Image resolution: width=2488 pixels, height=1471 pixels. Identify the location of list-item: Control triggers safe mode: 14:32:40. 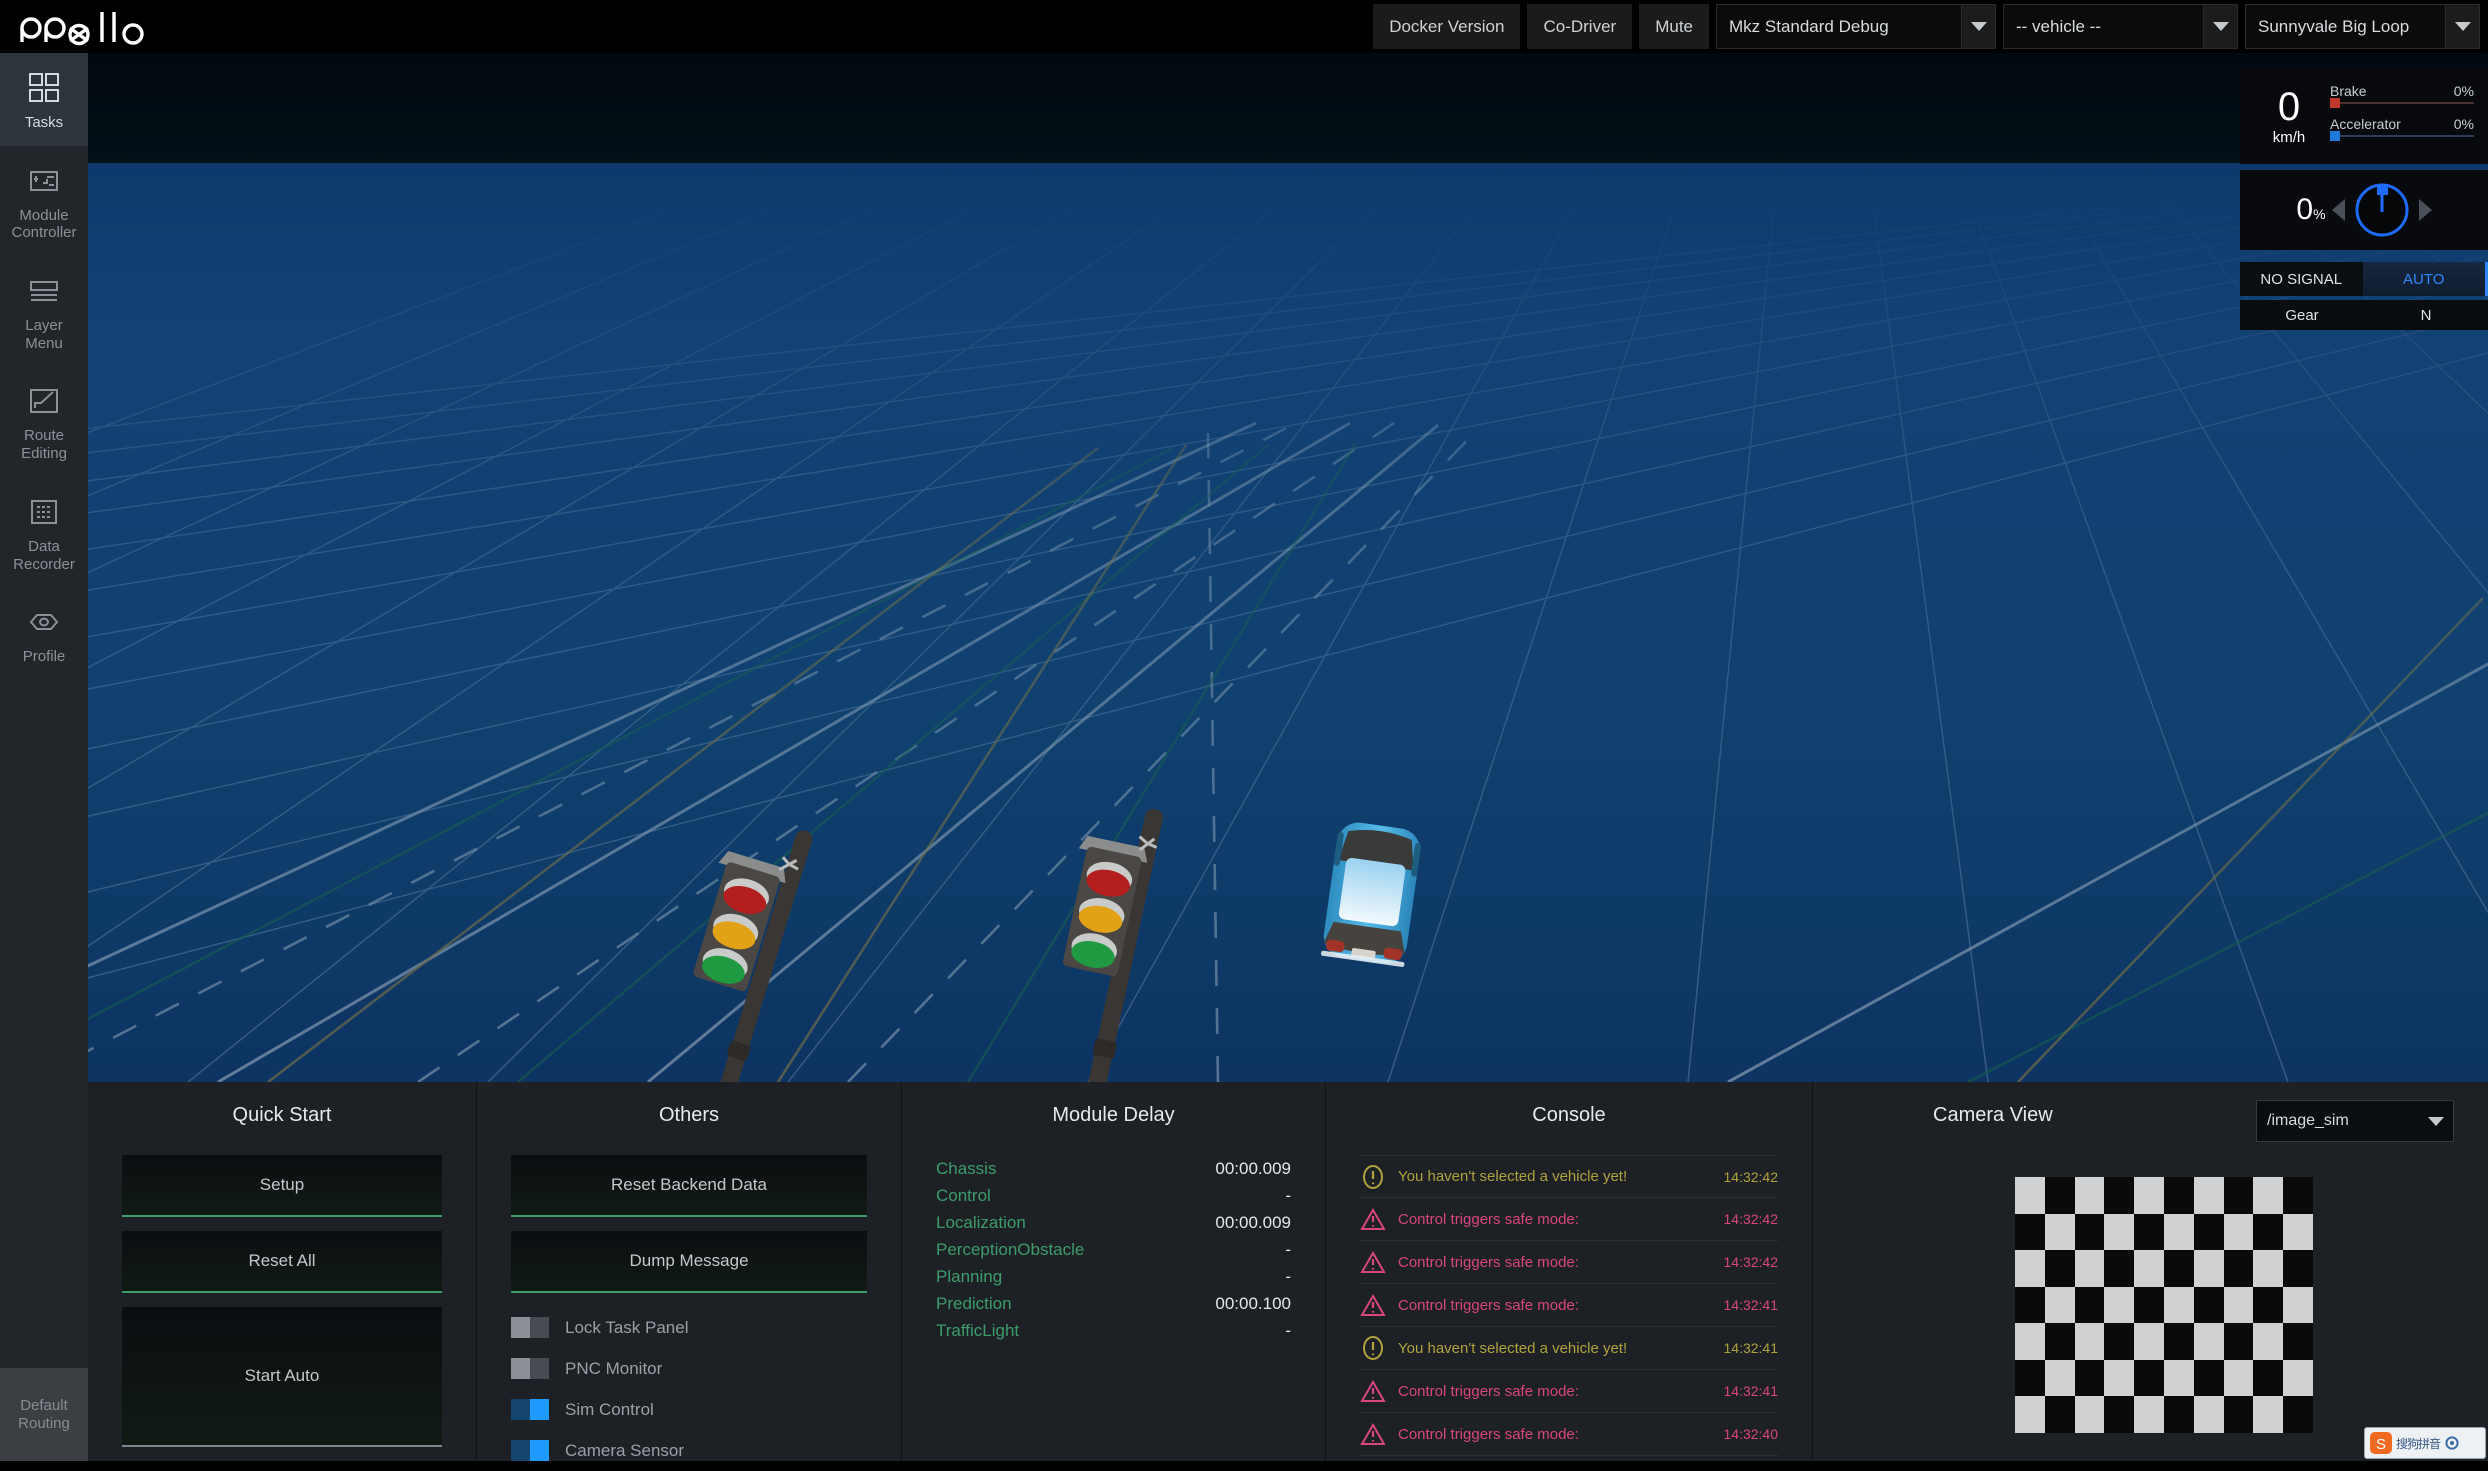
(1569, 1434).